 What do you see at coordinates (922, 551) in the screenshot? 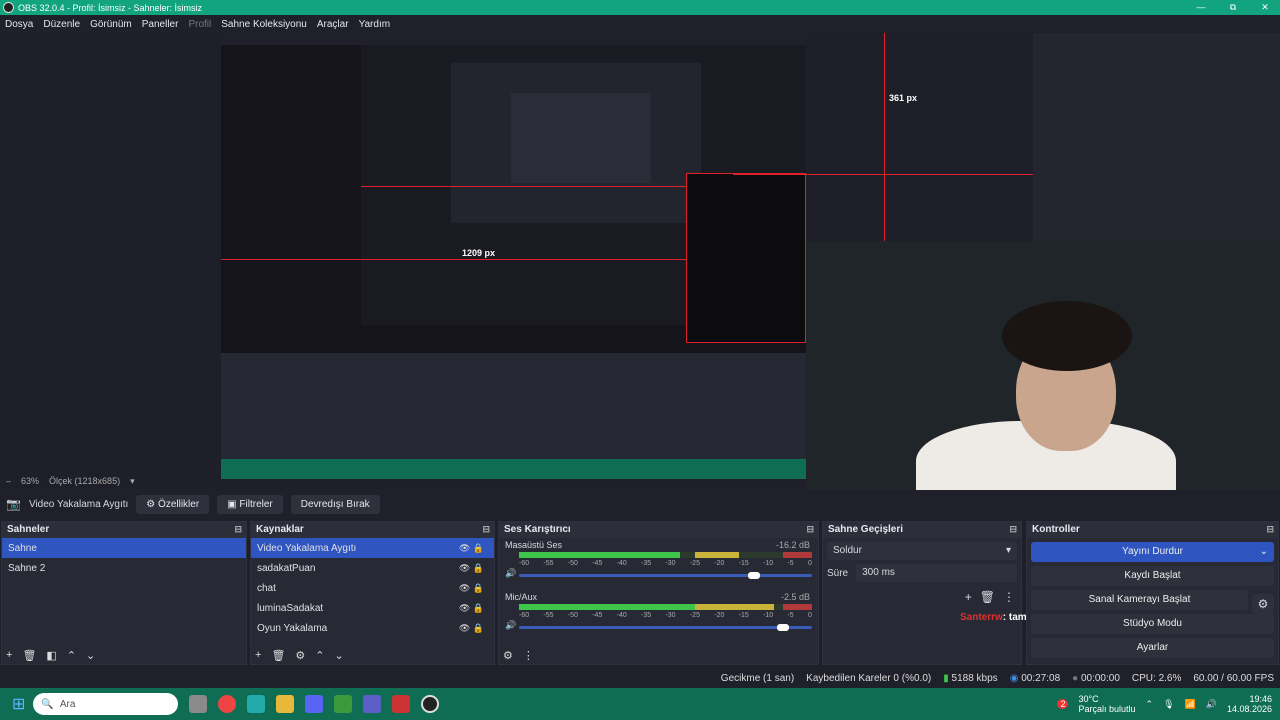
I see `transition-select: Soldur ▾` at bounding box center [922, 551].